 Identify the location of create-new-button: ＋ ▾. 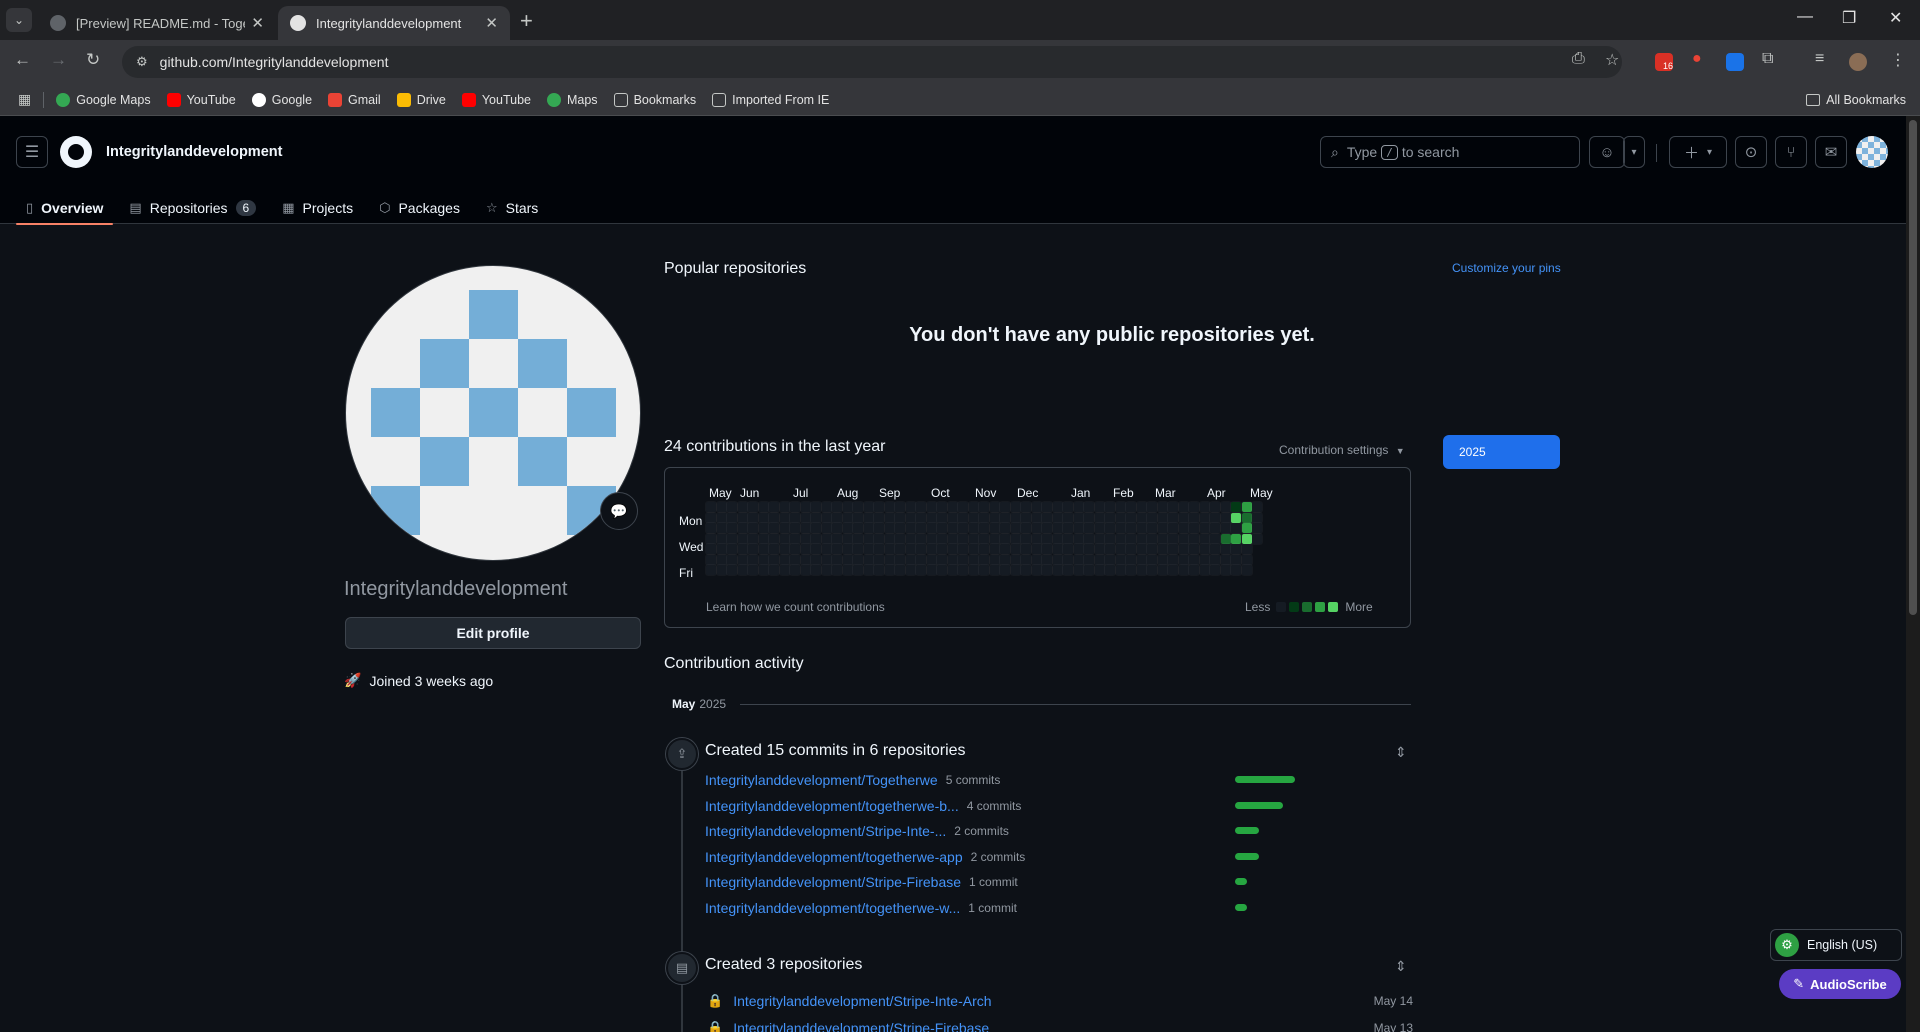
(1698, 152).